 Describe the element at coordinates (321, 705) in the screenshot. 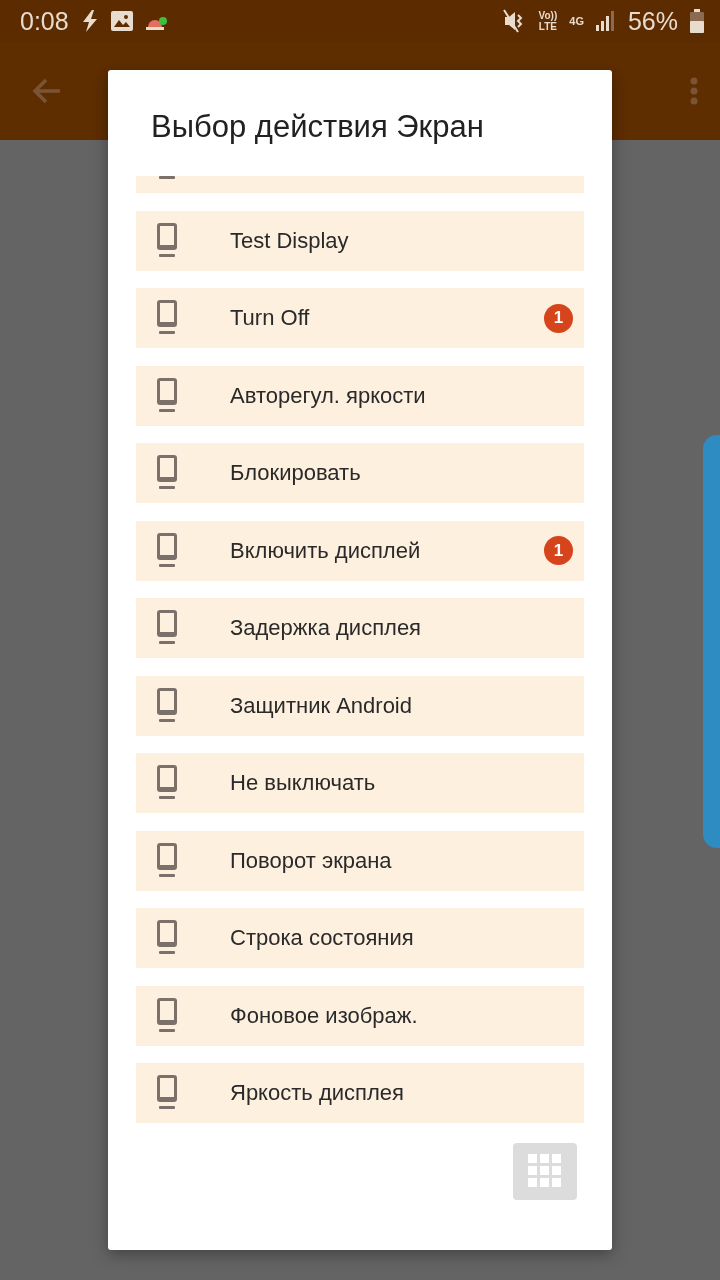

I see `item-label: Защитник Android` at that location.